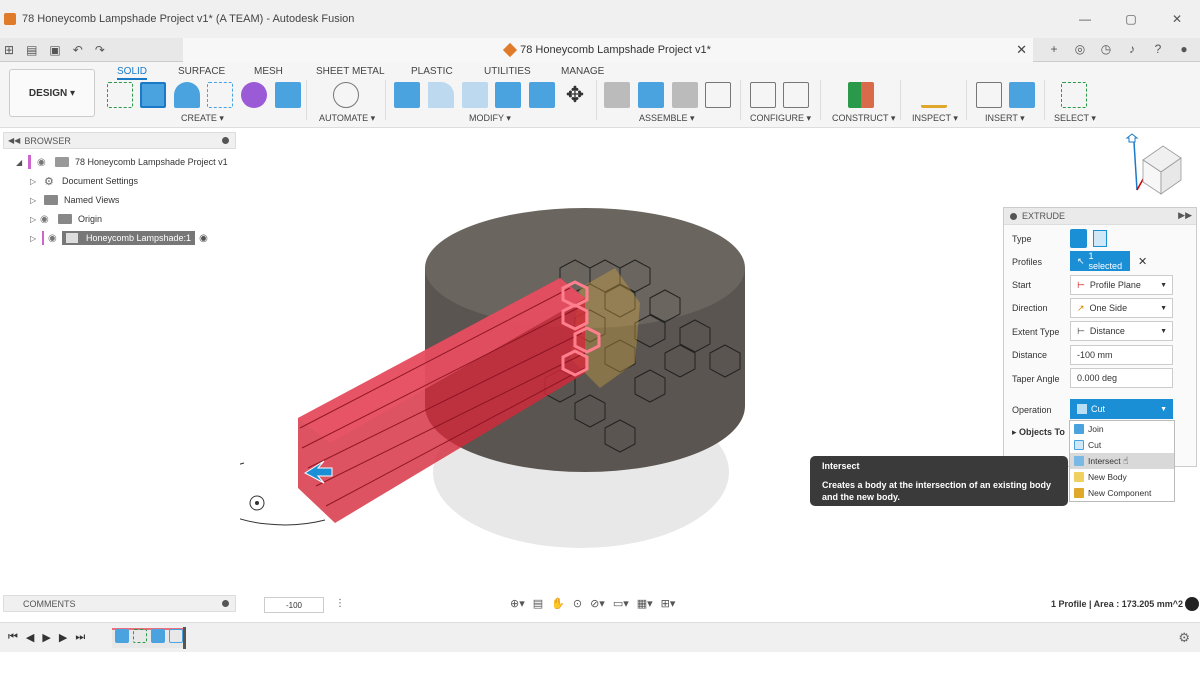 Image resolution: width=1200 pixels, height=675 pixels. I want to click on joint-icon, so click(651, 95).